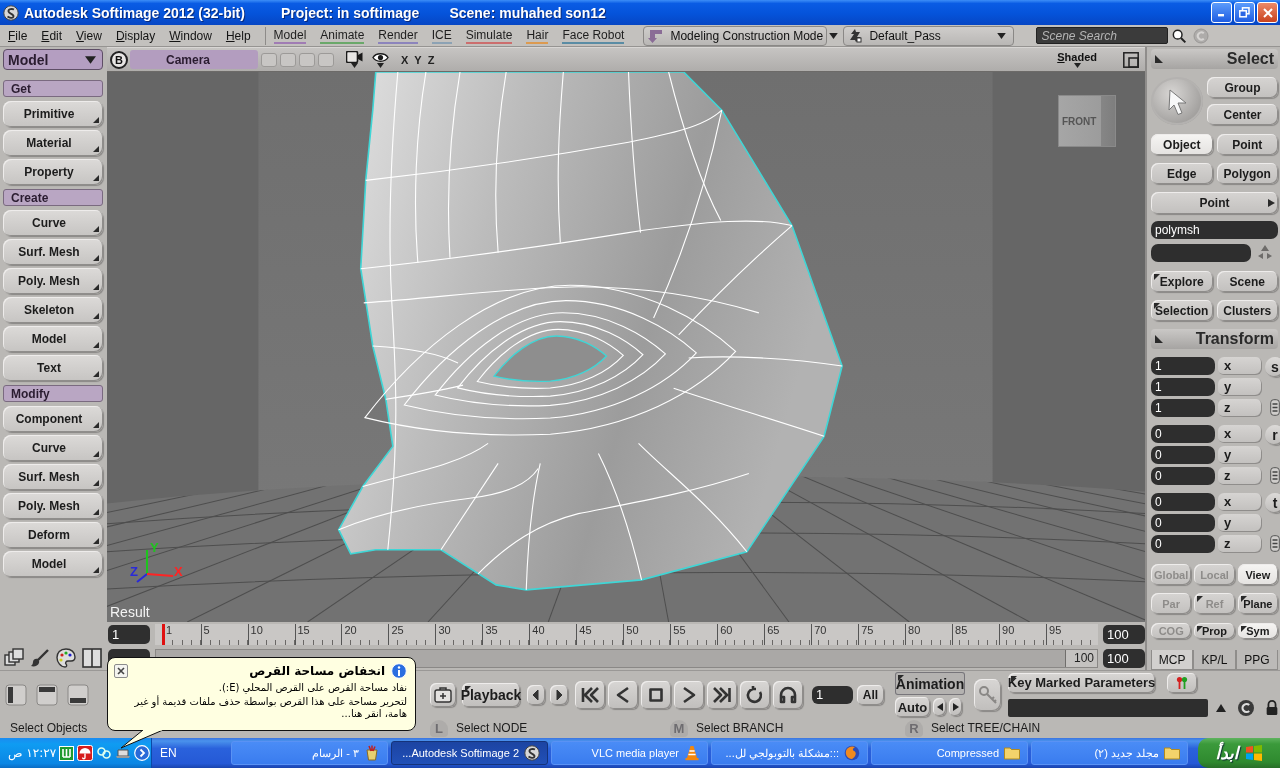  What do you see at coordinates (53, 59) in the screenshot?
I see `module-dropdown: Model` at bounding box center [53, 59].